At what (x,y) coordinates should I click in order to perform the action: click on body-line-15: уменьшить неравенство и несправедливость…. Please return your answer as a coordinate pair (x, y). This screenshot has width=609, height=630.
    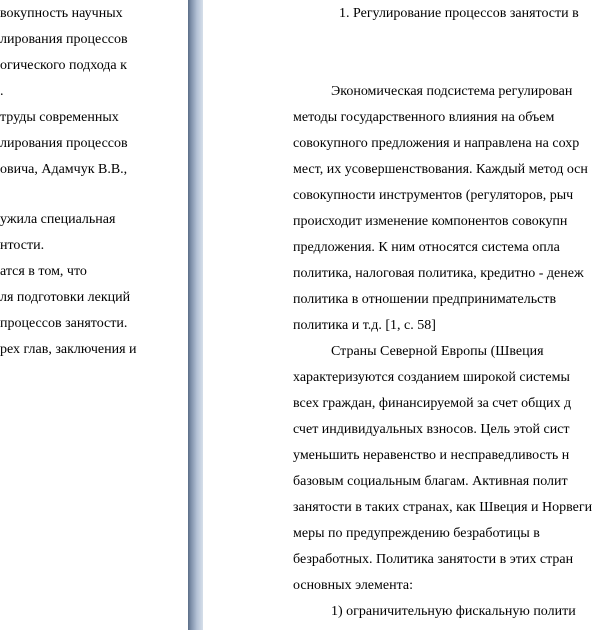
    Looking at the image, I should click on (431, 455).